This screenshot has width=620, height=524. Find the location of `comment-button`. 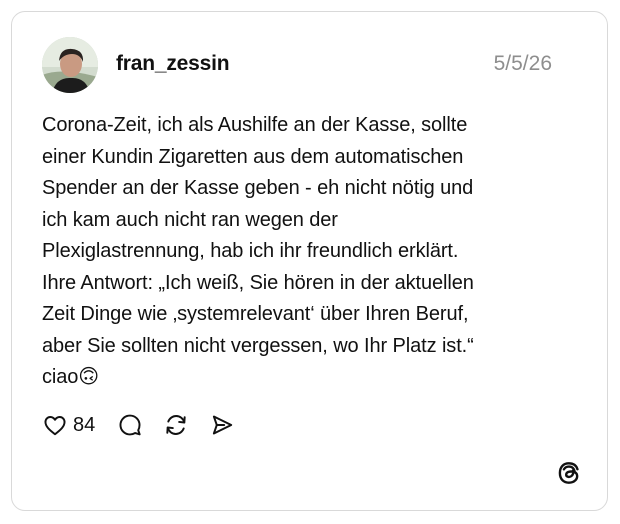

comment-button is located at coordinates (130, 425).